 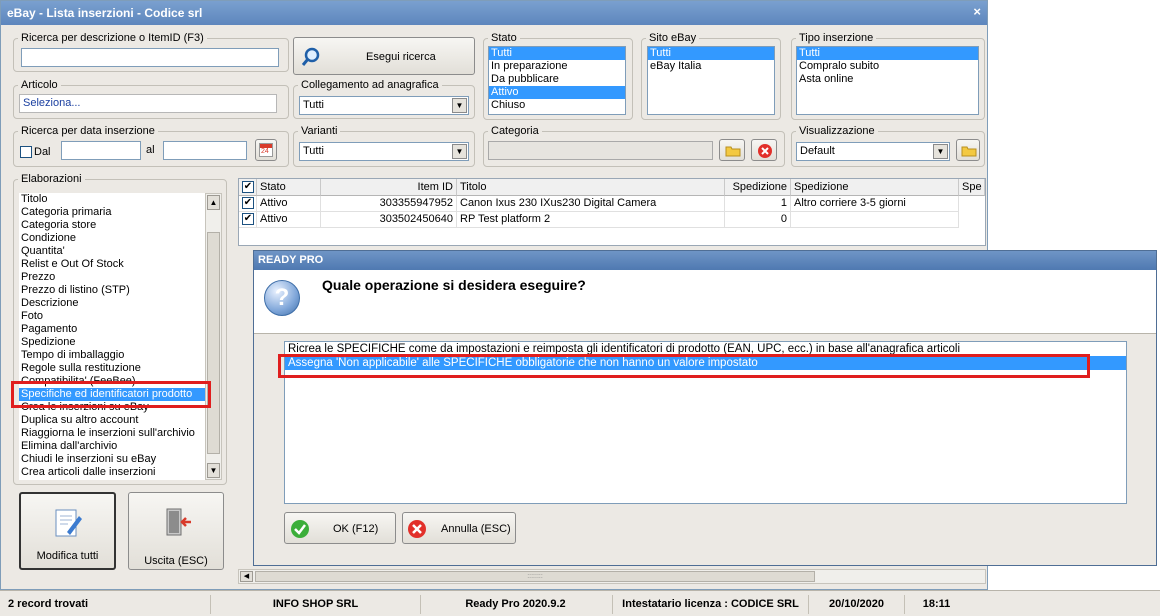 What do you see at coordinates (591, 187) in the screenshot?
I see `grid-header-titolo: Titolo` at bounding box center [591, 187].